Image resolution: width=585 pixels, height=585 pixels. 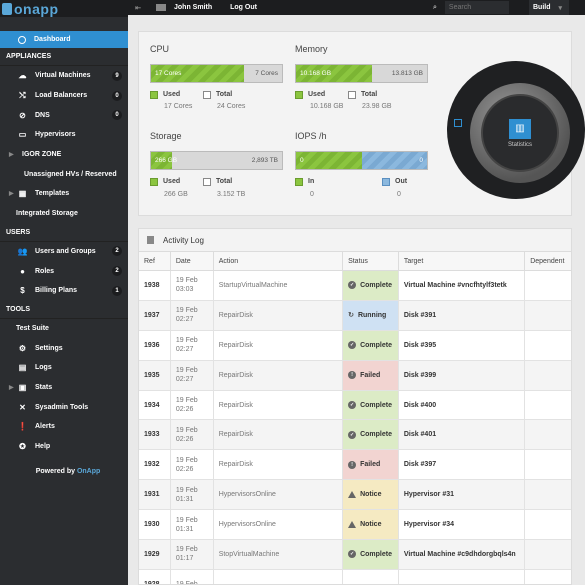 What do you see at coordinates (462, 375) in the screenshot?
I see `cell-target: Disk #399` at bounding box center [462, 375].